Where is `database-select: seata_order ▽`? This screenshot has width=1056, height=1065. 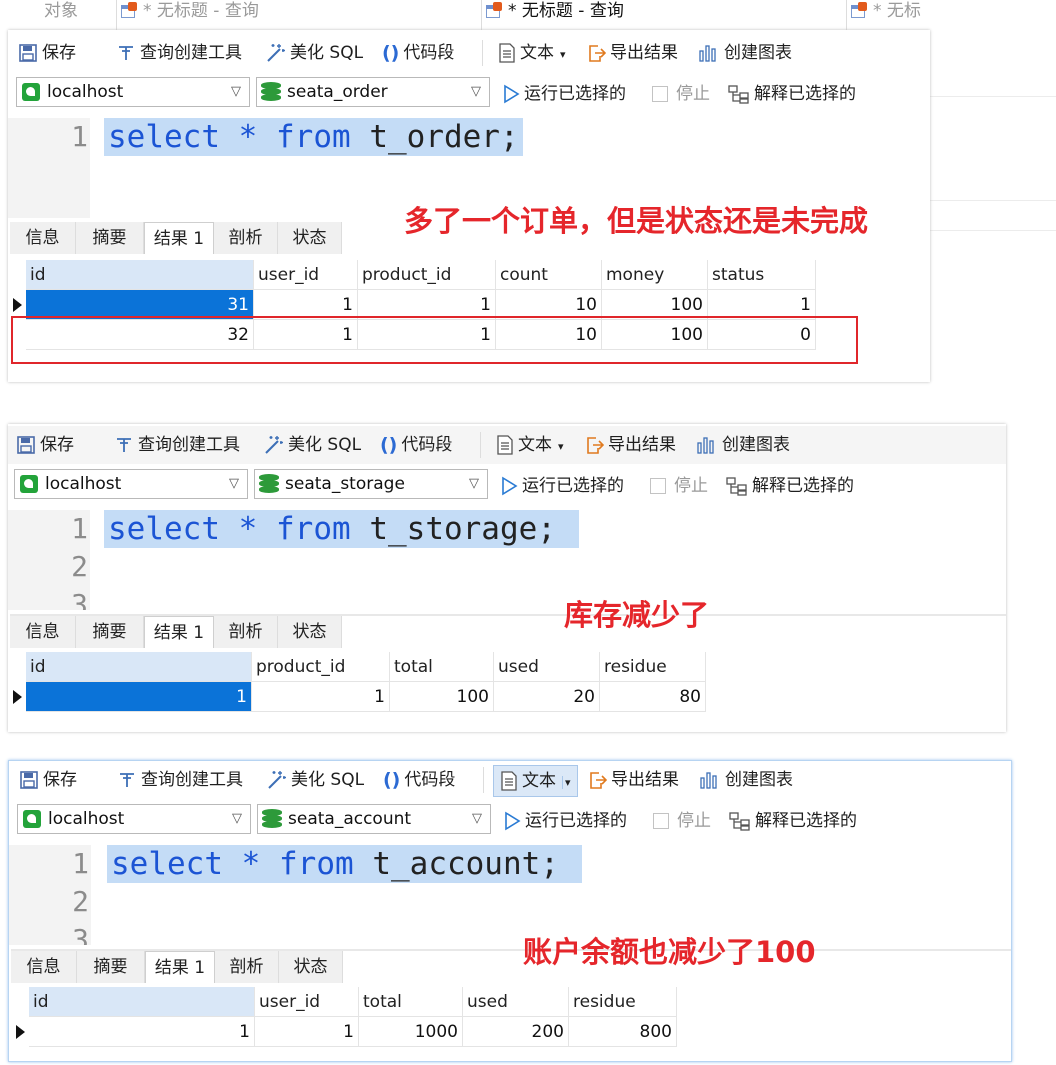
database-select: seata_order ▽ is located at coordinates (373, 92).